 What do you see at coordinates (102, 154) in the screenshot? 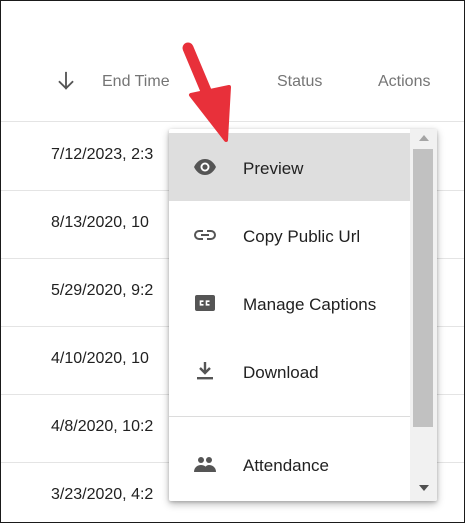
I see `end-time-cell: 7/12/2023, 2:3` at bounding box center [102, 154].